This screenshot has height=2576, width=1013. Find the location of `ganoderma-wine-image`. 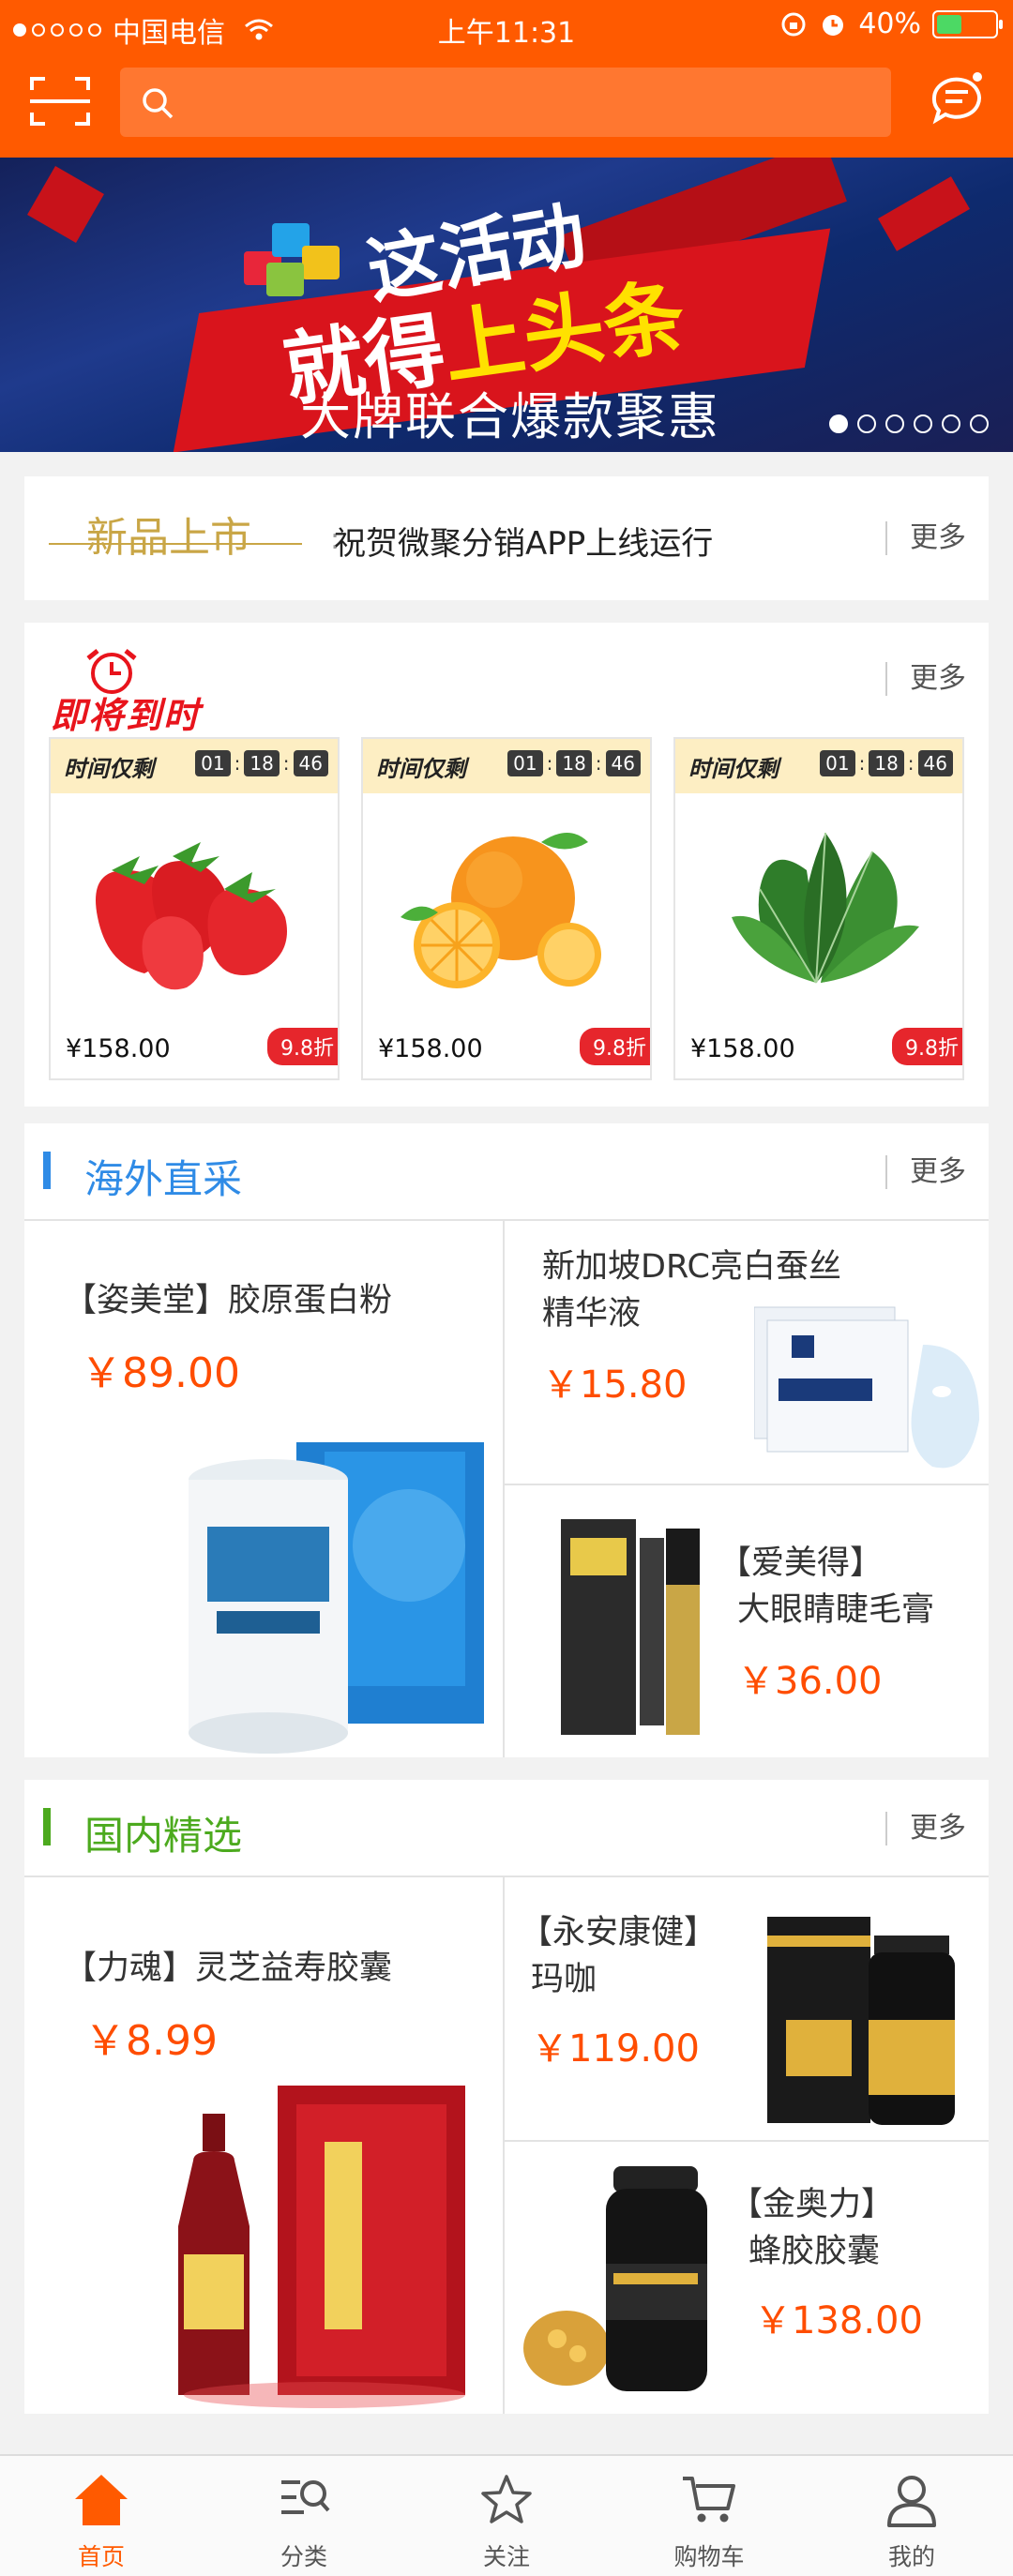

ganoderma-wine-image is located at coordinates (322, 2247).